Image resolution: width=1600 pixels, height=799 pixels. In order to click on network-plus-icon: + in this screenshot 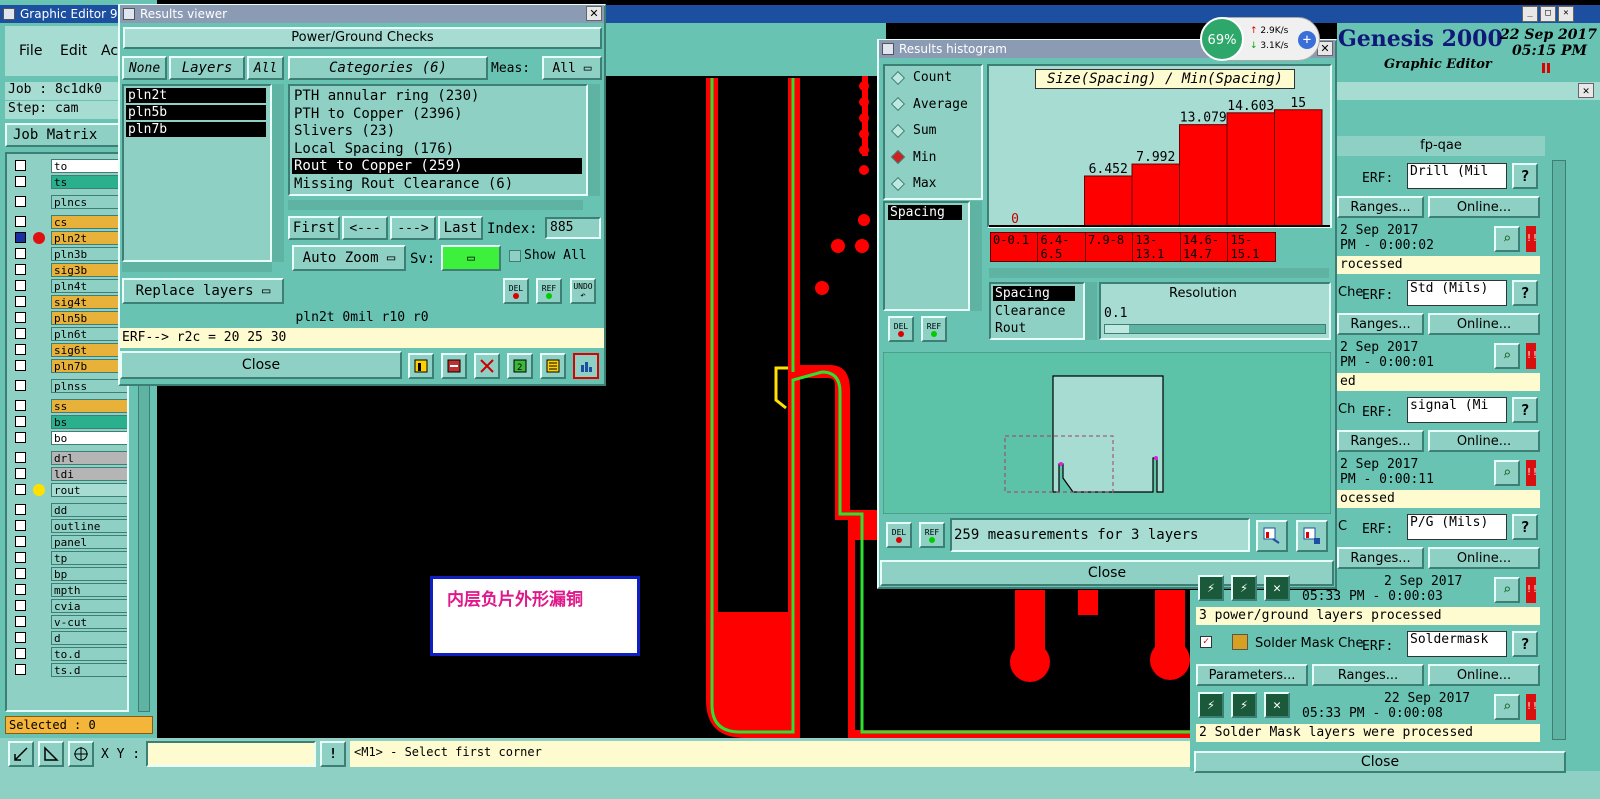, I will do `click(1307, 40)`.